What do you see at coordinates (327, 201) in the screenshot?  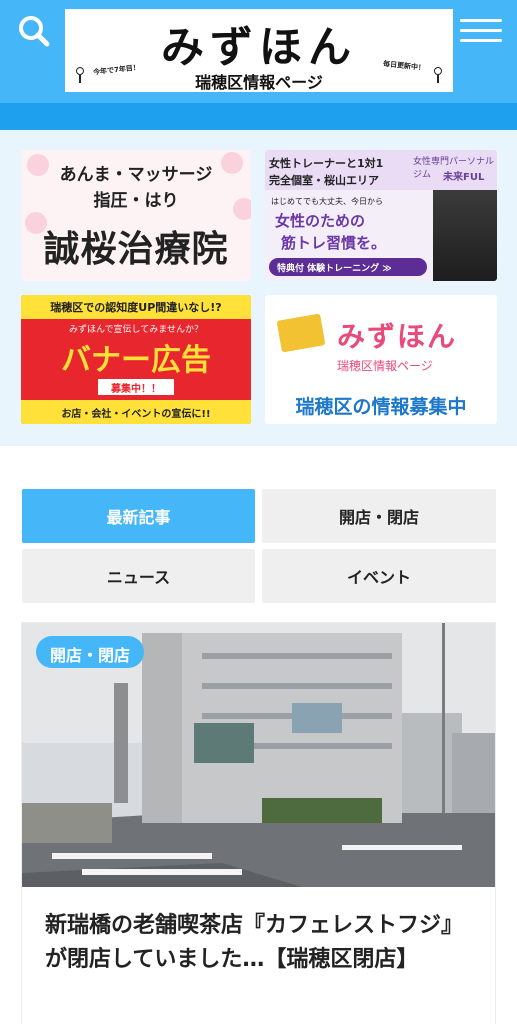 I see `banner-text: はじめてでも大丈夫、今日から` at bounding box center [327, 201].